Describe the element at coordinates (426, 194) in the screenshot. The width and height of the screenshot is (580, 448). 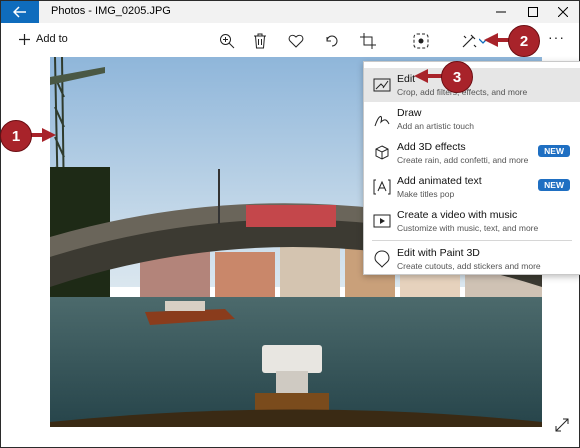
I see `menu-item-subtitle: Make titles pop` at that location.